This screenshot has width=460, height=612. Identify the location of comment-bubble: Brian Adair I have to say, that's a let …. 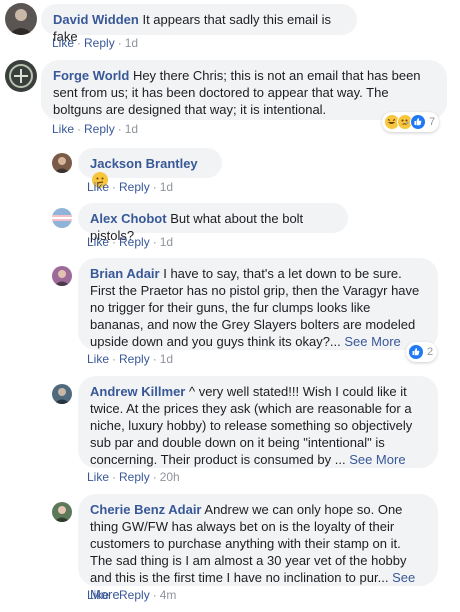
(258, 304).